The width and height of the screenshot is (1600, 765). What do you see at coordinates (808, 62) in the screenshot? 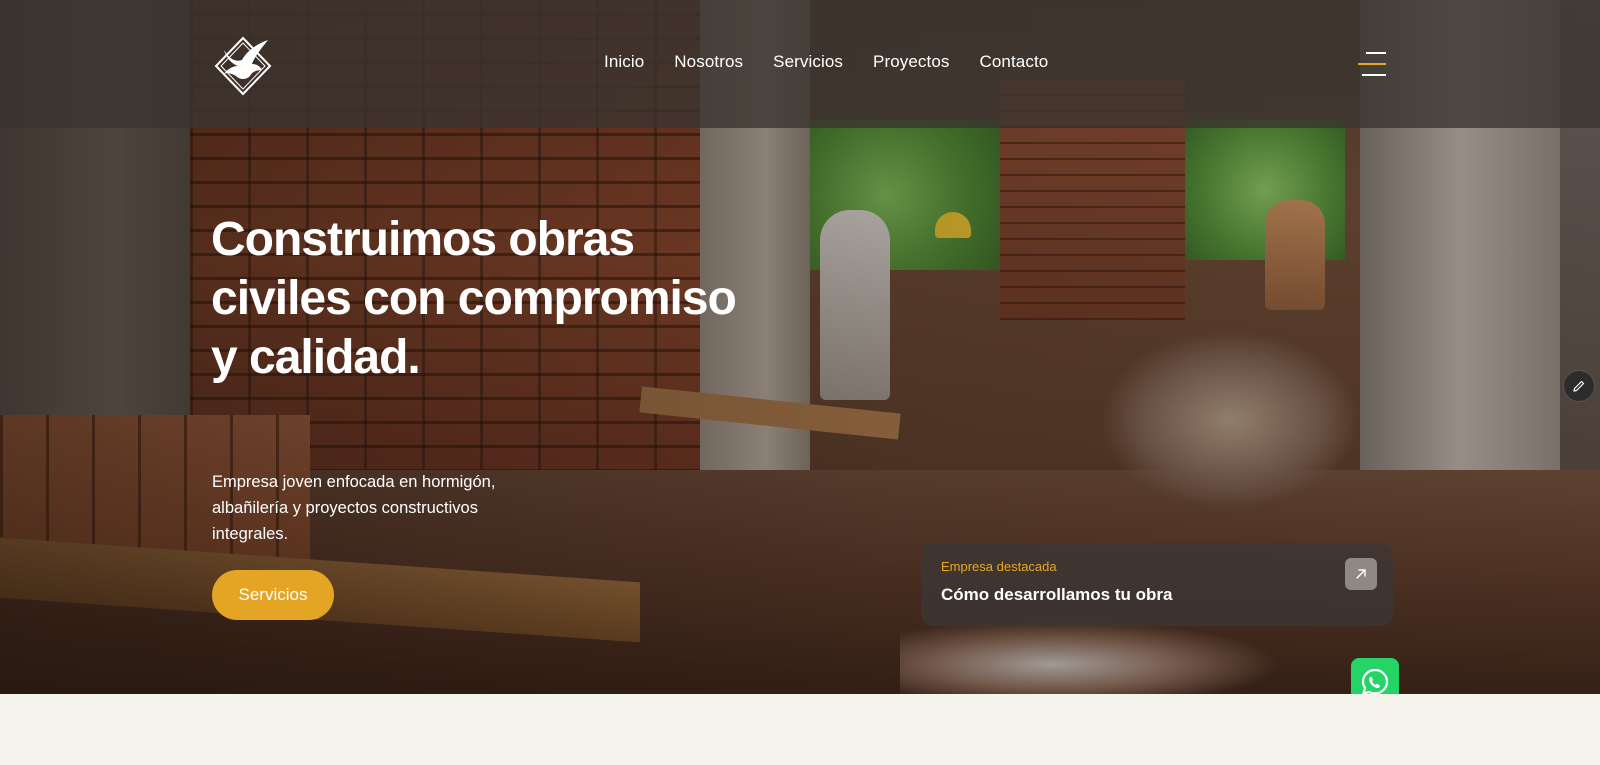
I see `nav-item-servicios: Servicios` at bounding box center [808, 62].